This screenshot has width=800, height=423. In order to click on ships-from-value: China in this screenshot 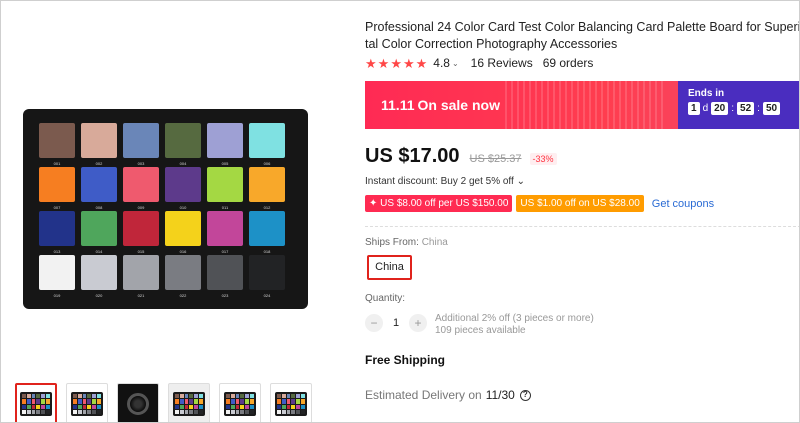, I will do `click(434, 242)`.